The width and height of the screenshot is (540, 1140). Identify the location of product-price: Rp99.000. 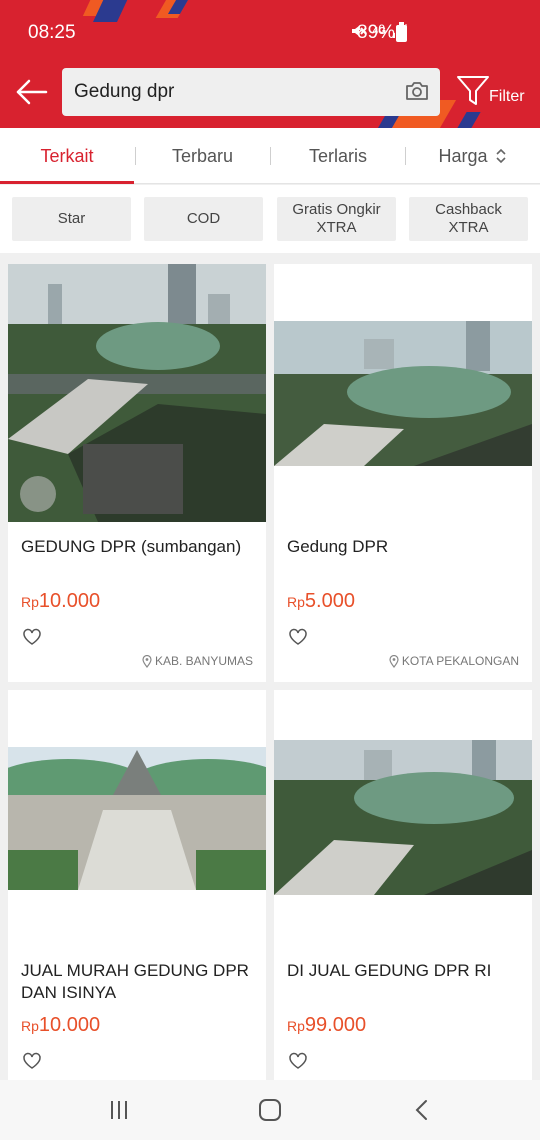
(326, 1025).